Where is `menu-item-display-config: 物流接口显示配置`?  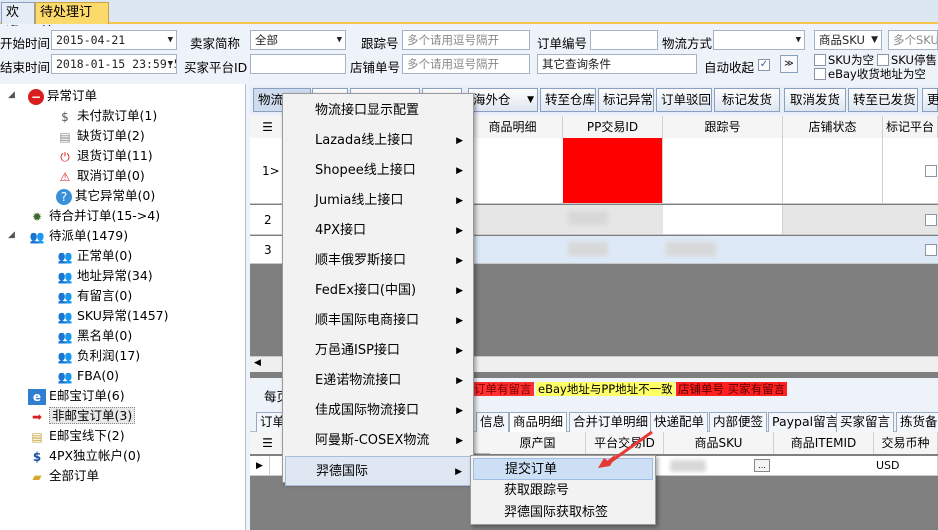
menu-item-display-config: 物流接口显示配置 is located at coordinates (378, 111).